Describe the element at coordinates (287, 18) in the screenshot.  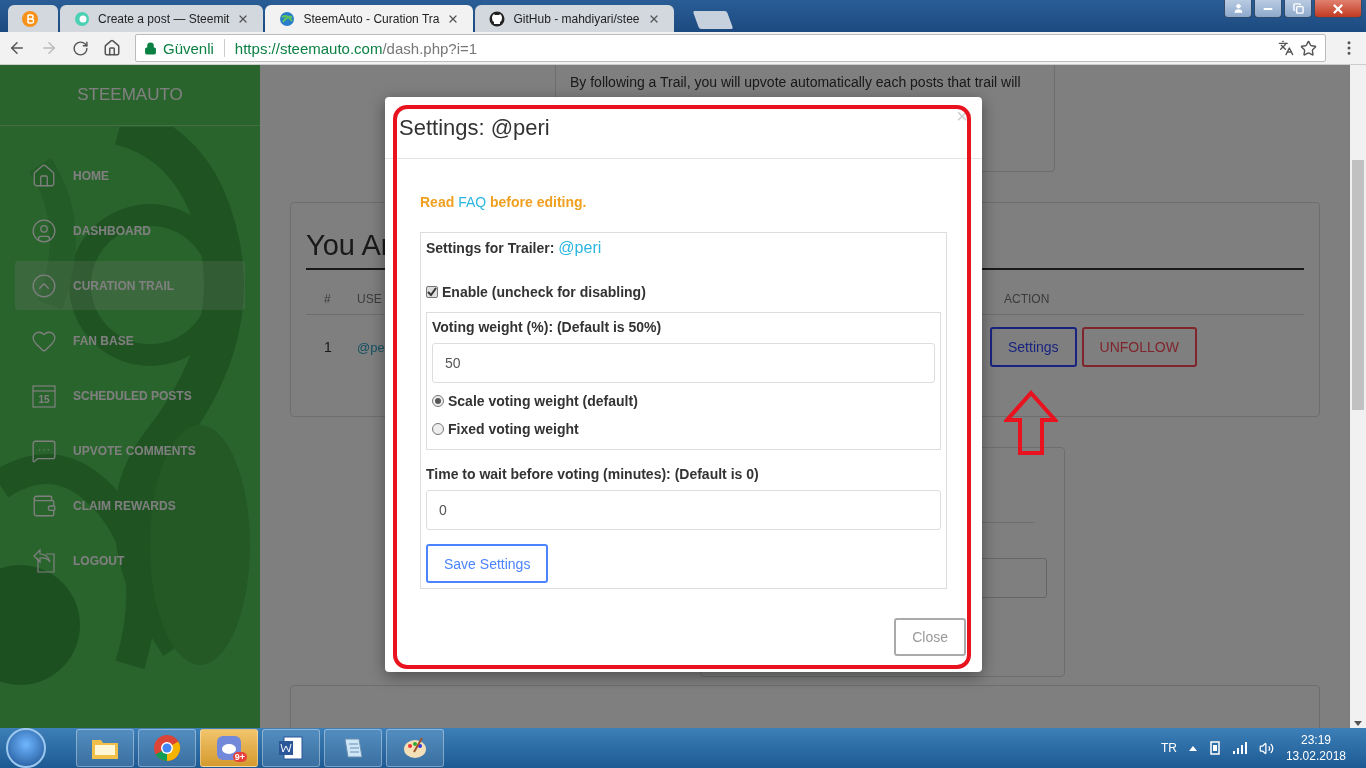
I see `globe-icon` at that location.